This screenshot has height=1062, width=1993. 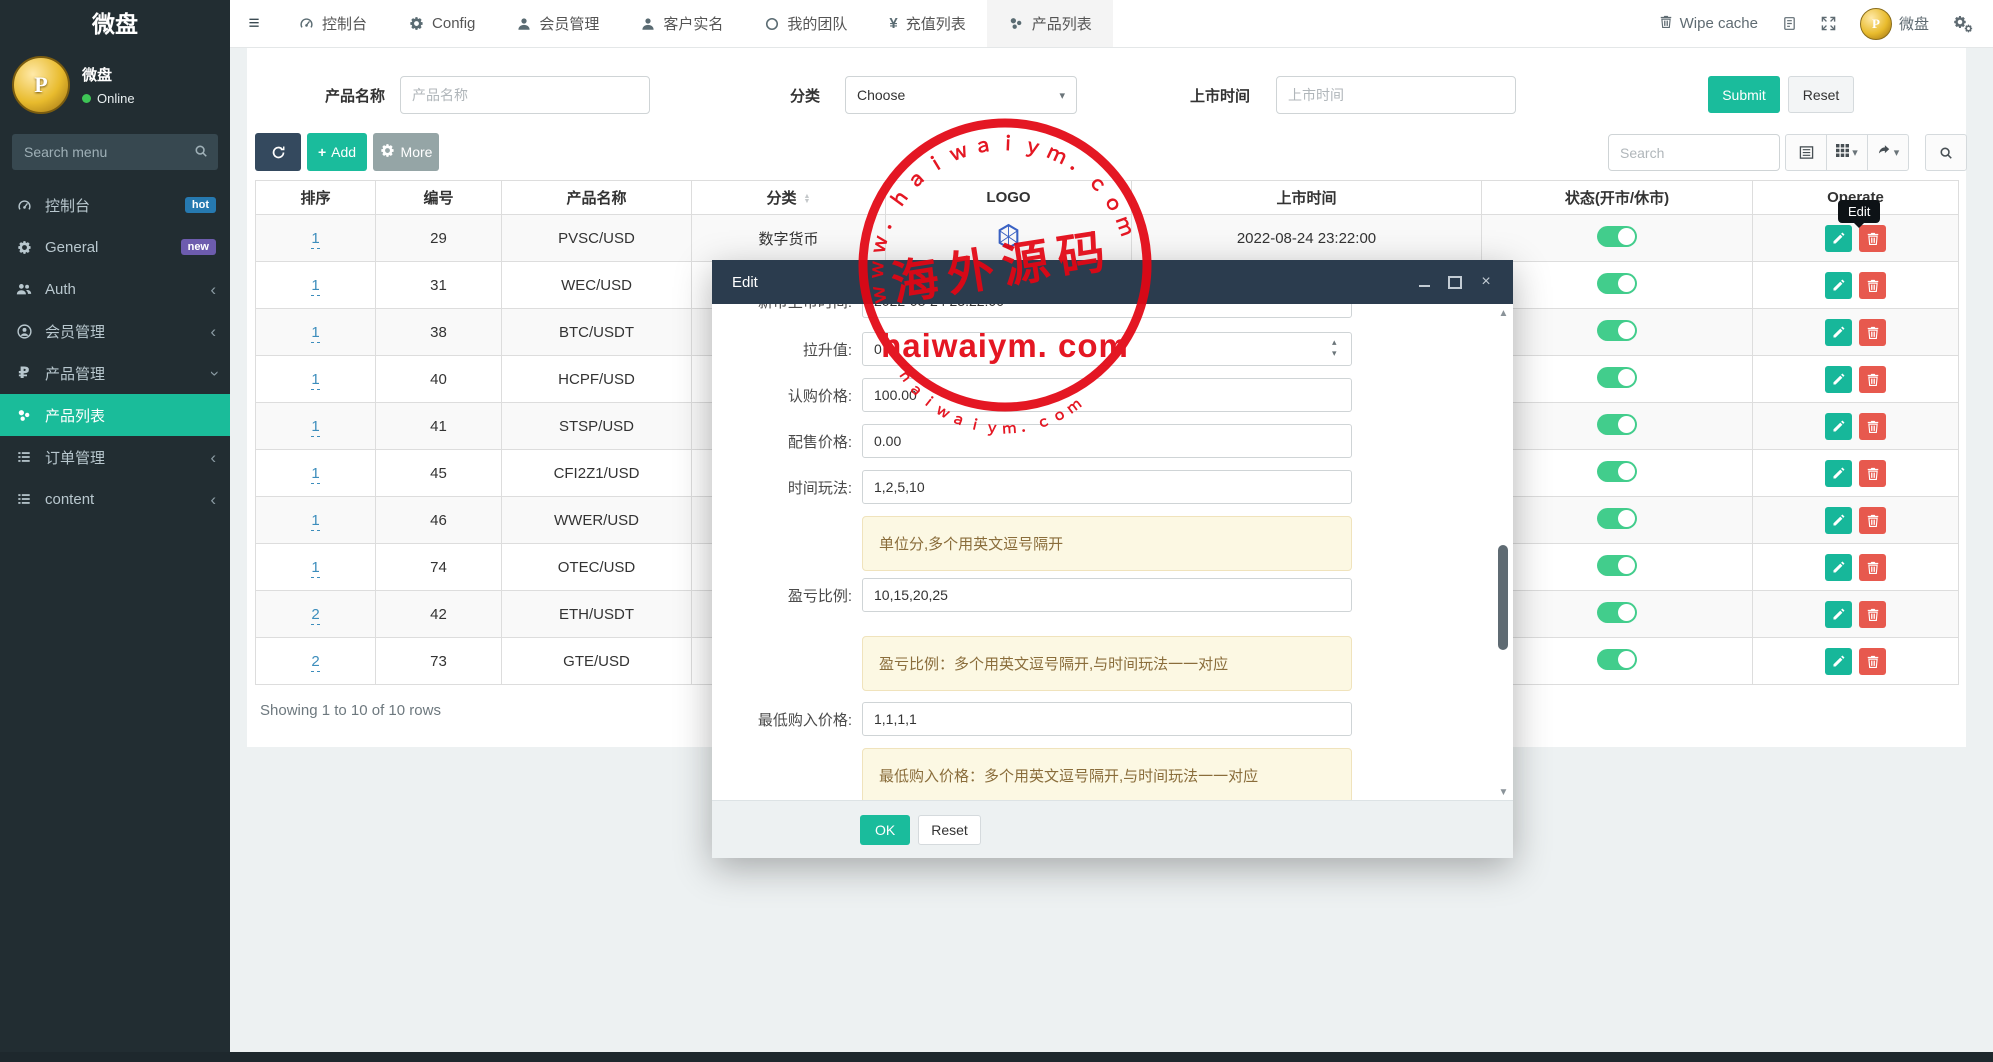 I want to click on sidebar-item-orders: 订单管理 ‹, so click(x=115, y=457).